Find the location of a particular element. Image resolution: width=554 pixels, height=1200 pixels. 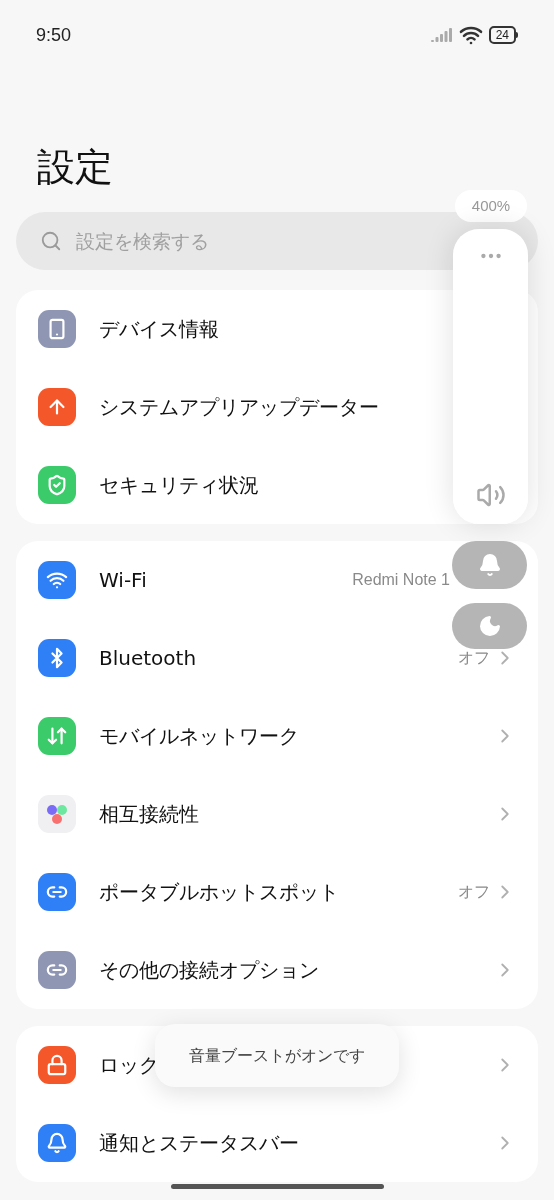

notification-icon is located at coordinates (57, 1143).